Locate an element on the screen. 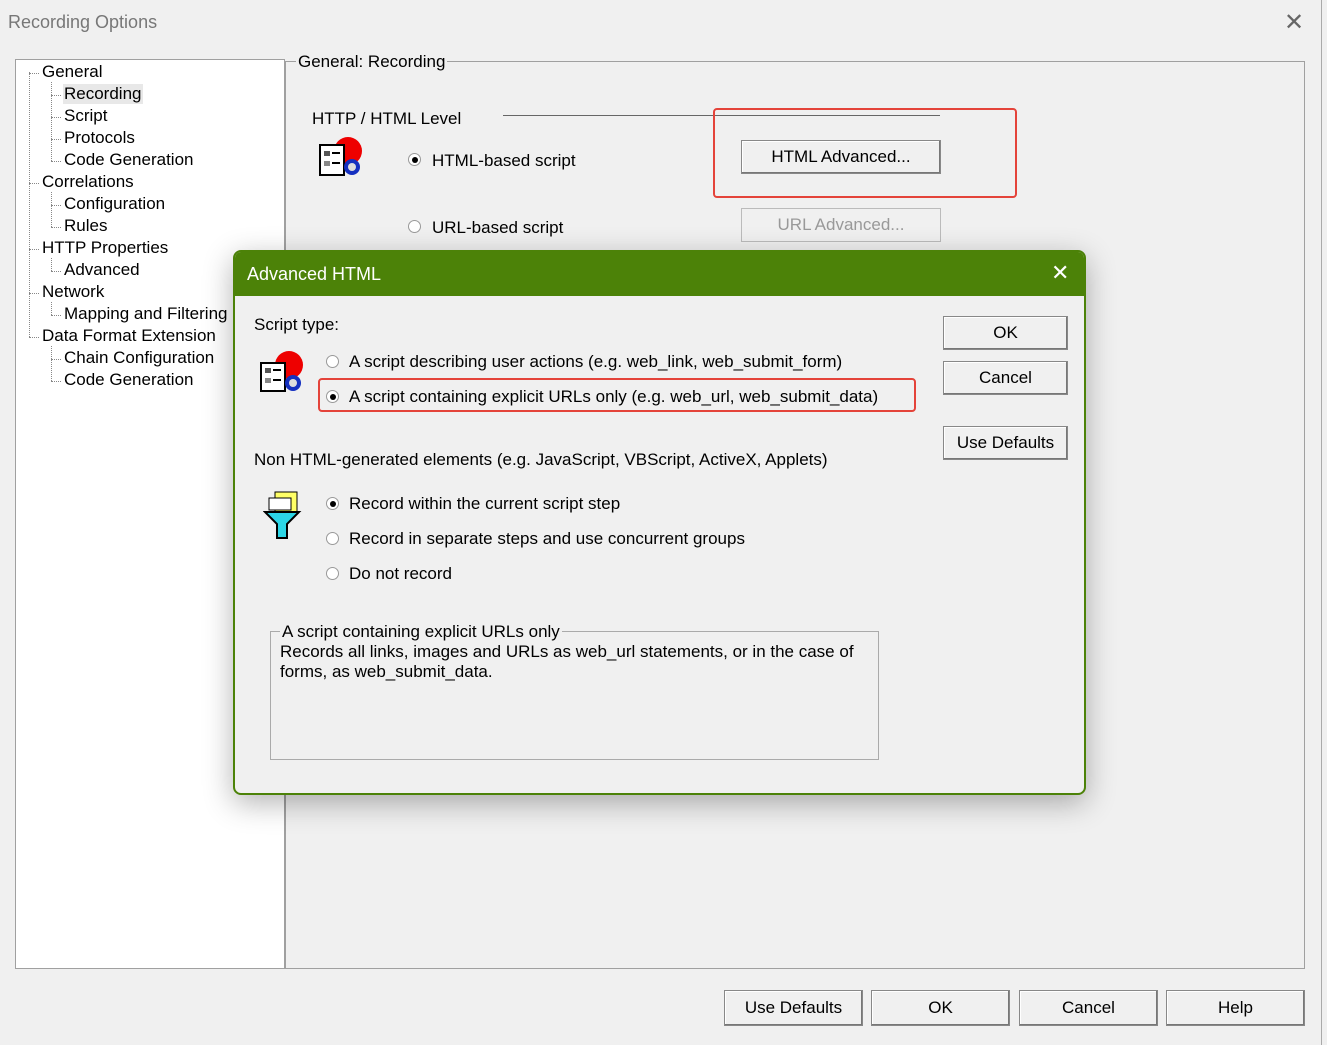 The width and height of the screenshot is (1327, 1045). tree-item: Mapping and Filtering is located at coordinates (145, 314).